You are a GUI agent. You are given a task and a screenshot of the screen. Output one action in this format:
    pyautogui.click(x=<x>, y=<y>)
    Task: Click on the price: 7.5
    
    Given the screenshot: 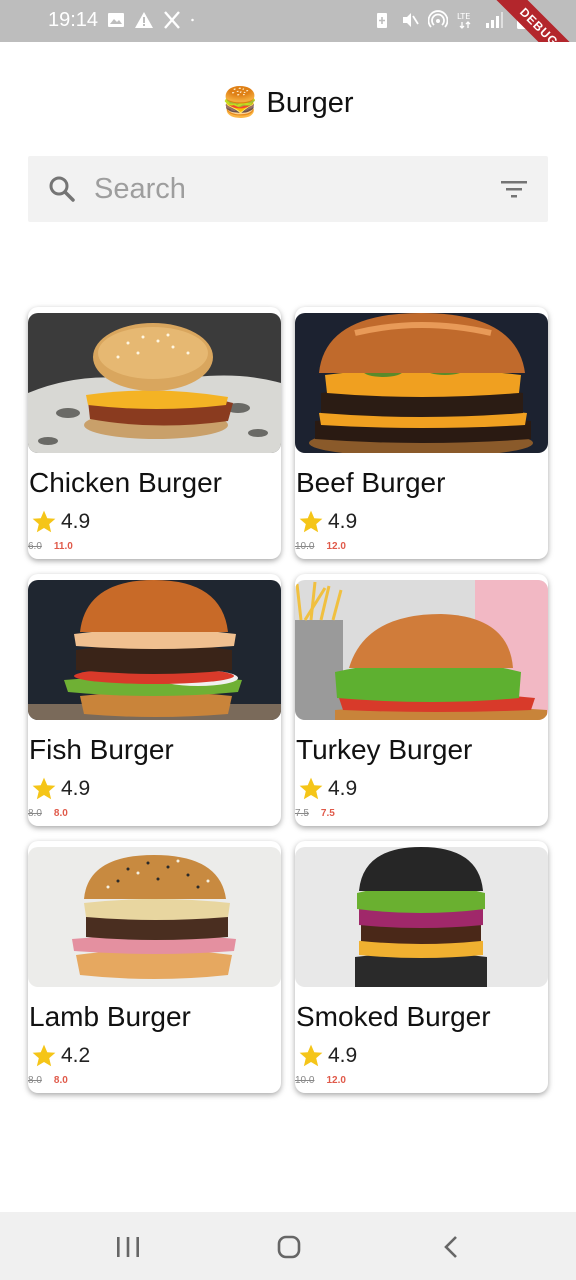 What is the action you would take?
    pyautogui.click(x=327, y=813)
    